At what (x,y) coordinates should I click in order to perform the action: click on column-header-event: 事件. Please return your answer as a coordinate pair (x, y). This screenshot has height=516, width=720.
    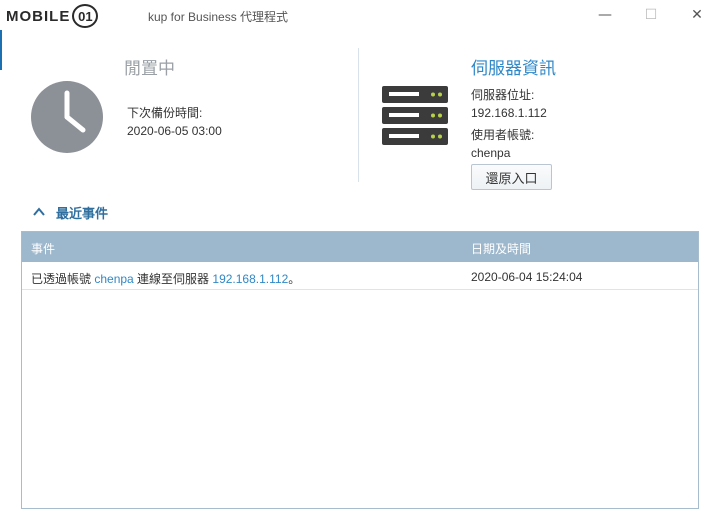
    Looking at the image, I should click on (43, 248).